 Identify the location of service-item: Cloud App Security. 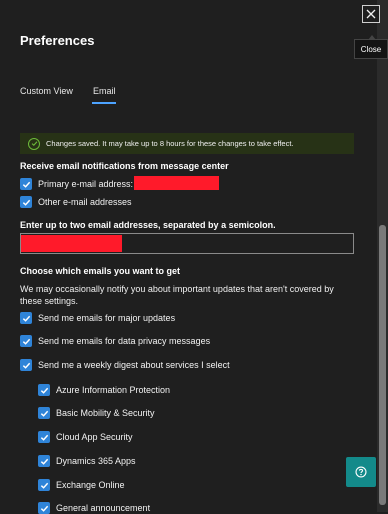
(85, 437).